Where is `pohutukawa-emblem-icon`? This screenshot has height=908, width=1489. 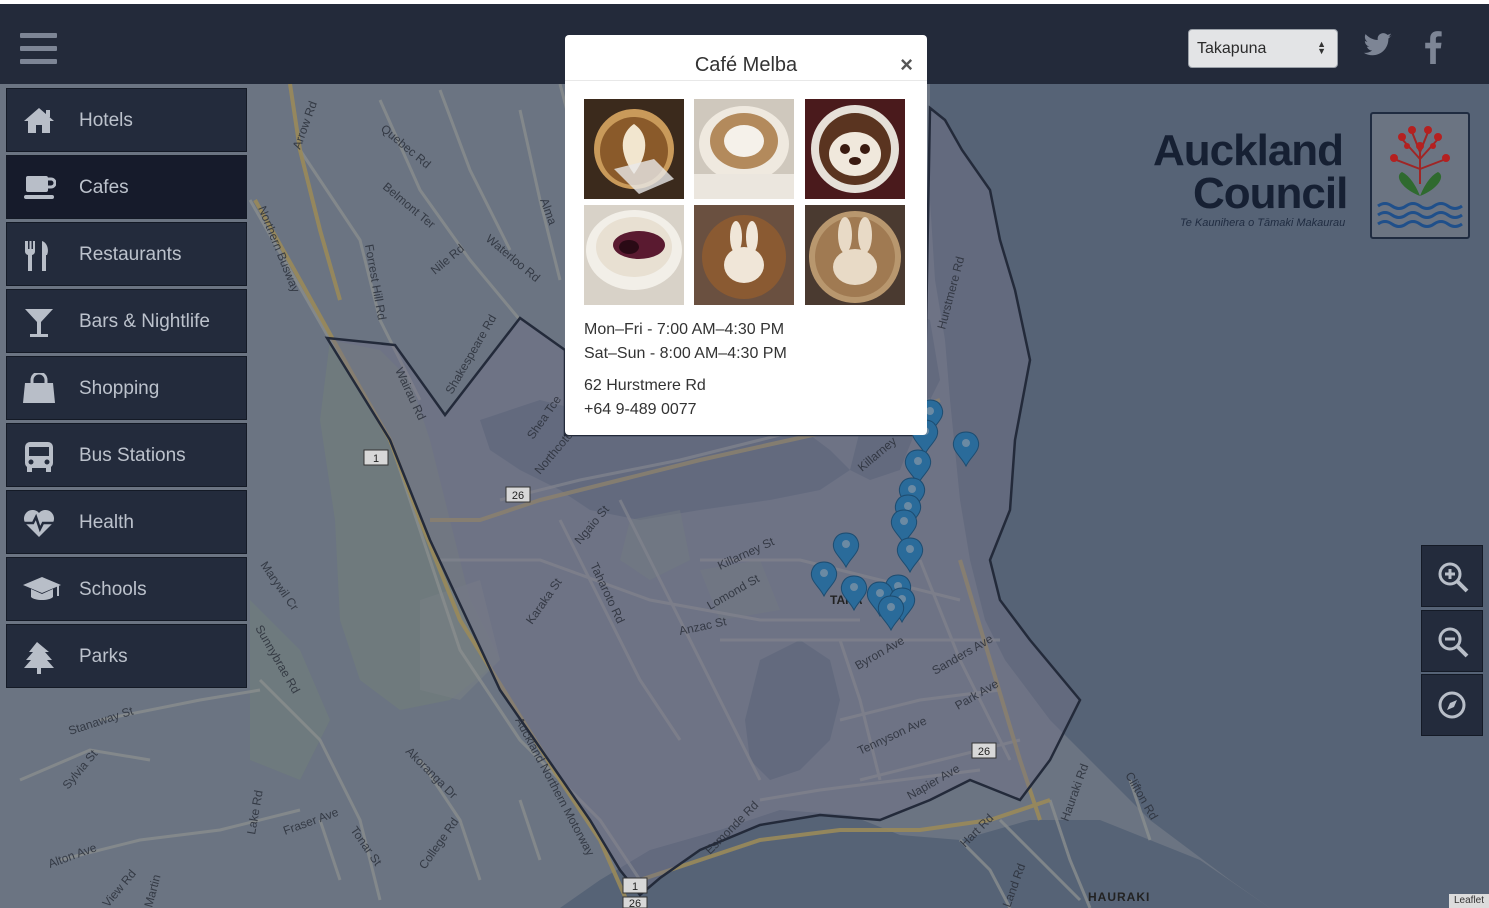 pohutukawa-emblem-icon is located at coordinates (1420, 175).